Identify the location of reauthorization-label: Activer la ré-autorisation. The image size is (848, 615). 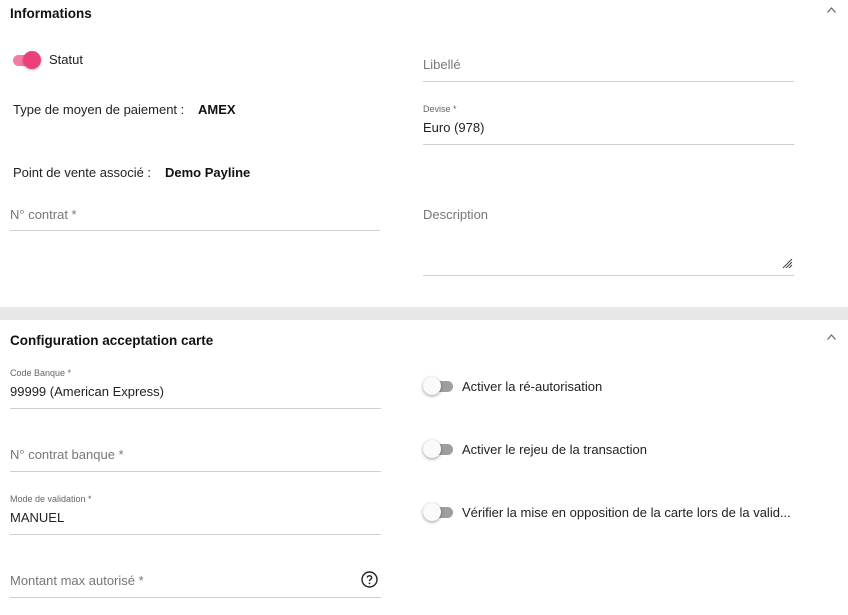
(532, 386).